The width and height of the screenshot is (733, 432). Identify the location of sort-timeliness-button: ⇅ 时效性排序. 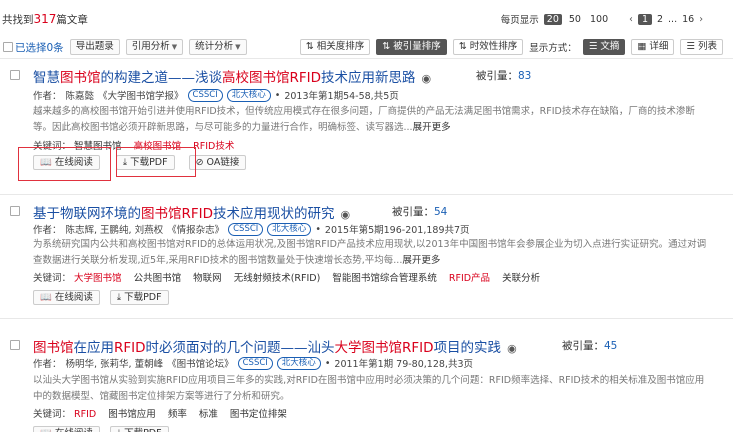
(488, 47).